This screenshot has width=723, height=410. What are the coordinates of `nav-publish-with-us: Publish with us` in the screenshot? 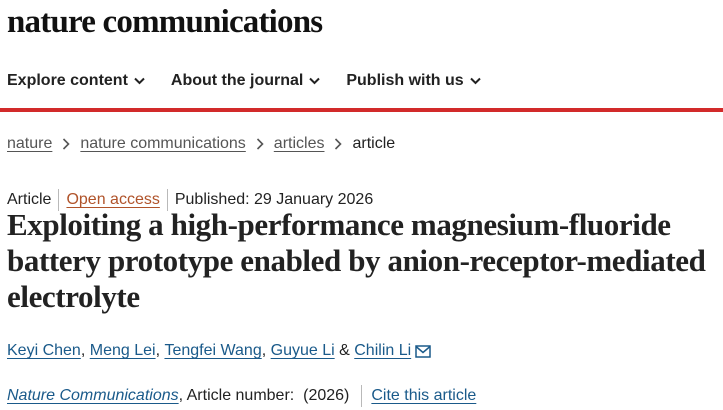 It's located at (413, 81).